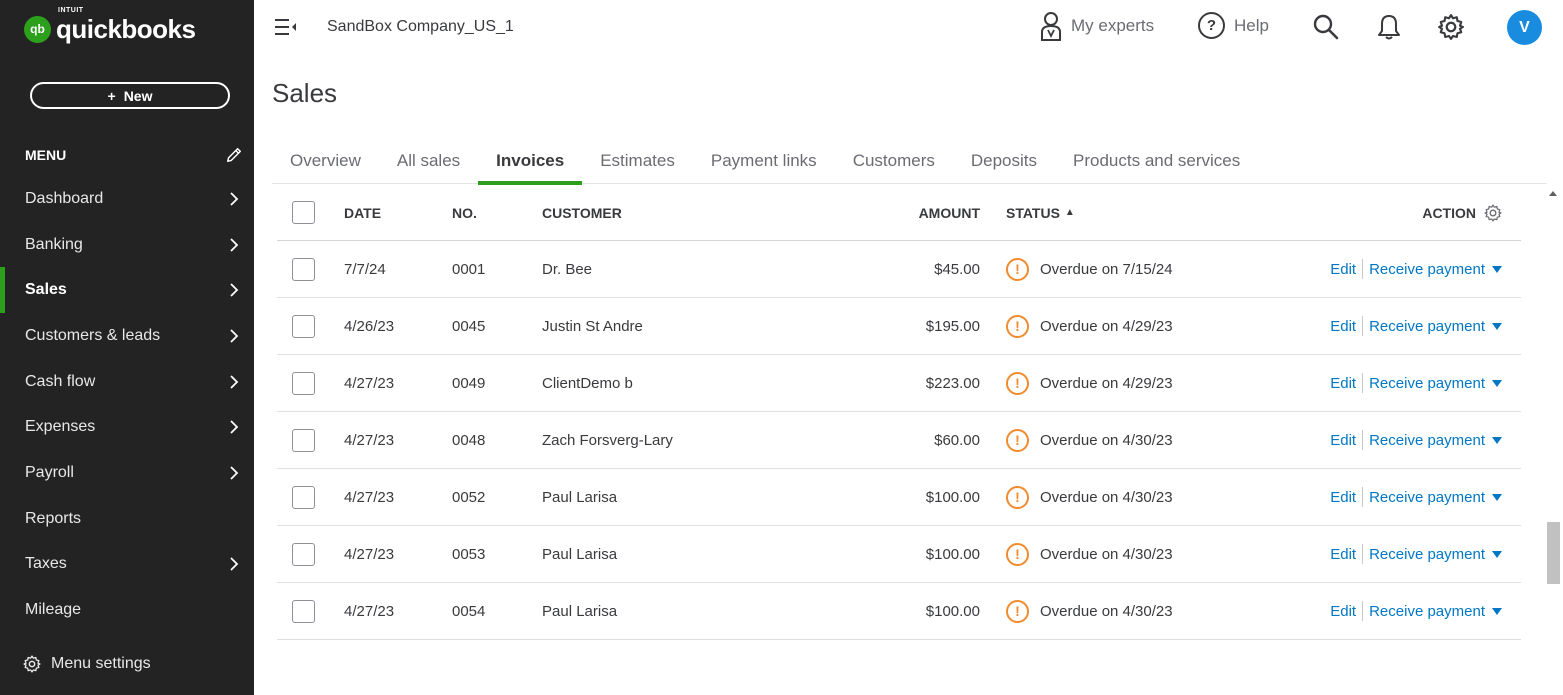 The height and width of the screenshot is (695, 1563). What do you see at coordinates (365, 269) in the screenshot?
I see `row-date: 7/7/24` at bounding box center [365, 269].